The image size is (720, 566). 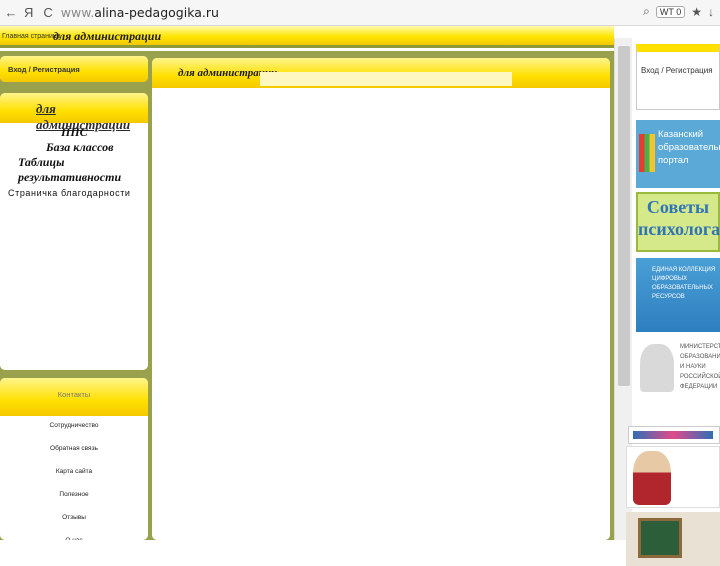 What do you see at coordinates (74, 193) in the screenshot?
I see `menu-item-thanks: Страничка благодарности` at bounding box center [74, 193].